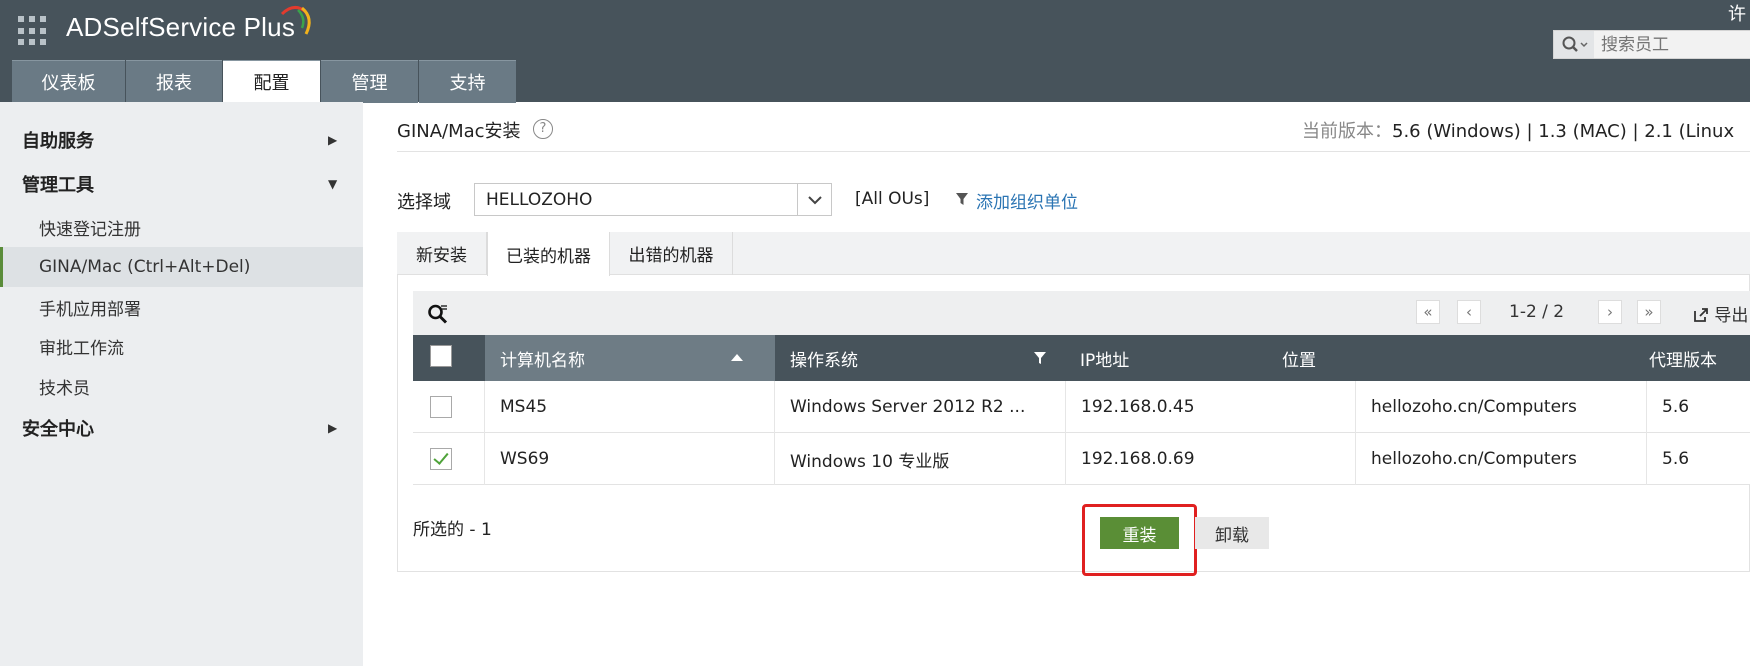  Describe the element at coordinates (1458, 358) in the screenshot. I see `column-location: 位置` at that location.